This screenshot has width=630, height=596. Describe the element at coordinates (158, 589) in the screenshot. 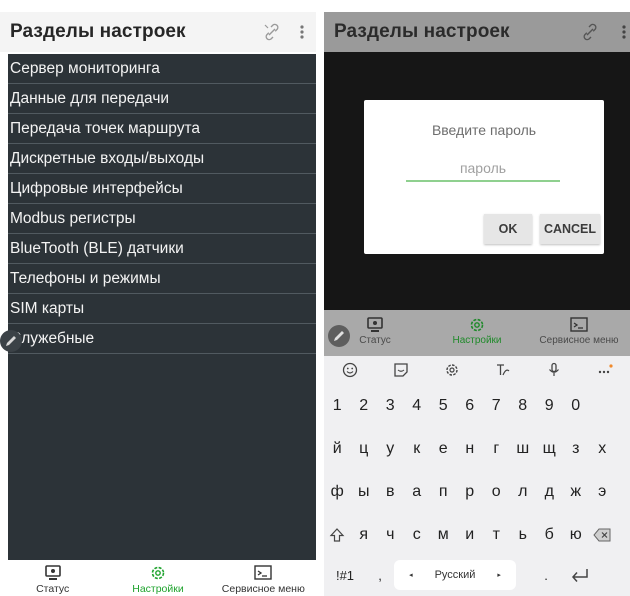

I see `nav-settings-label: Настройки` at that location.